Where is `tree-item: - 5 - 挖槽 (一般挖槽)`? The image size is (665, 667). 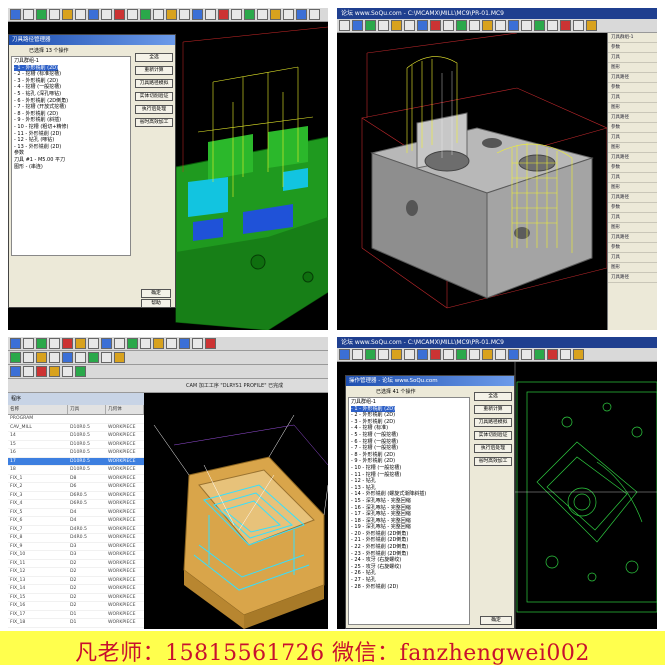 tree-item: - 5 - 挖槽 (一般挖槽) is located at coordinates (409, 435).